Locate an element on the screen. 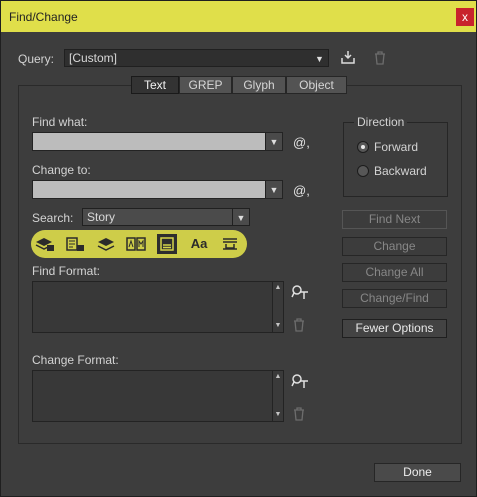 The height and width of the screenshot is (497, 477). include-locked-stories-icon is located at coordinates (75, 244).